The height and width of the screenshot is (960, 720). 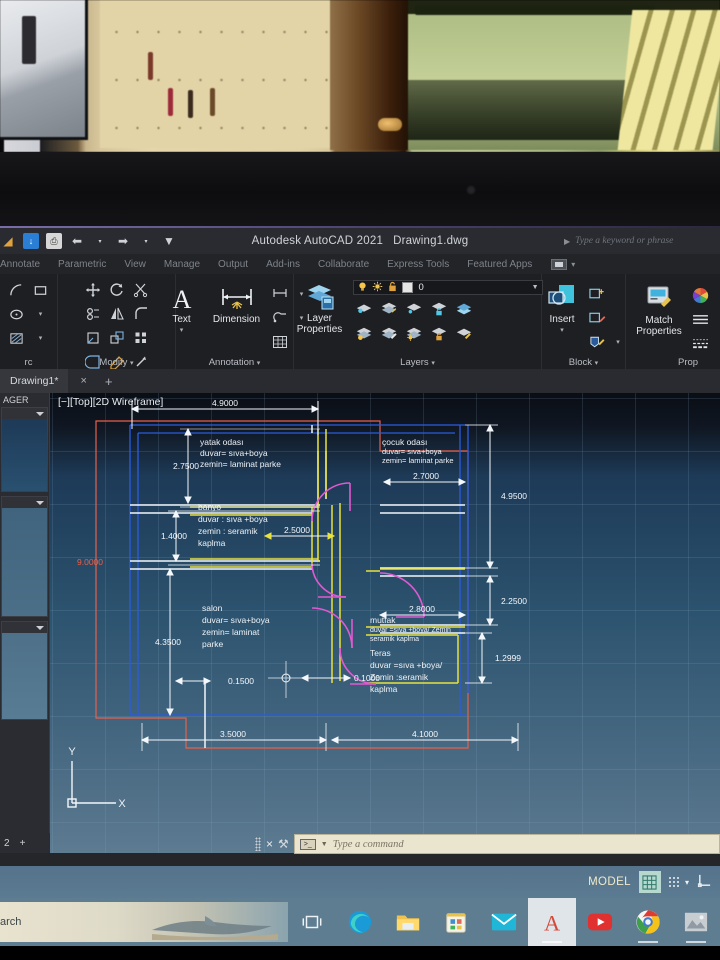 What do you see at coordinates (24, 413) in the screenshot?
I see `palette-section-1-collapse` at bounding box center [24, 413].